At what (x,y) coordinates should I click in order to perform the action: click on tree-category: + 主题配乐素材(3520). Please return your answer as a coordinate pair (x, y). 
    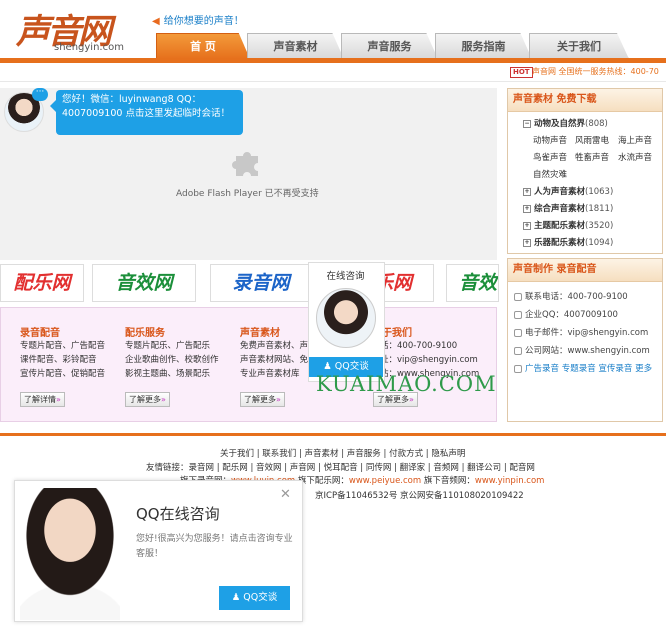
    Looking at the image, I should click on (592, 226).